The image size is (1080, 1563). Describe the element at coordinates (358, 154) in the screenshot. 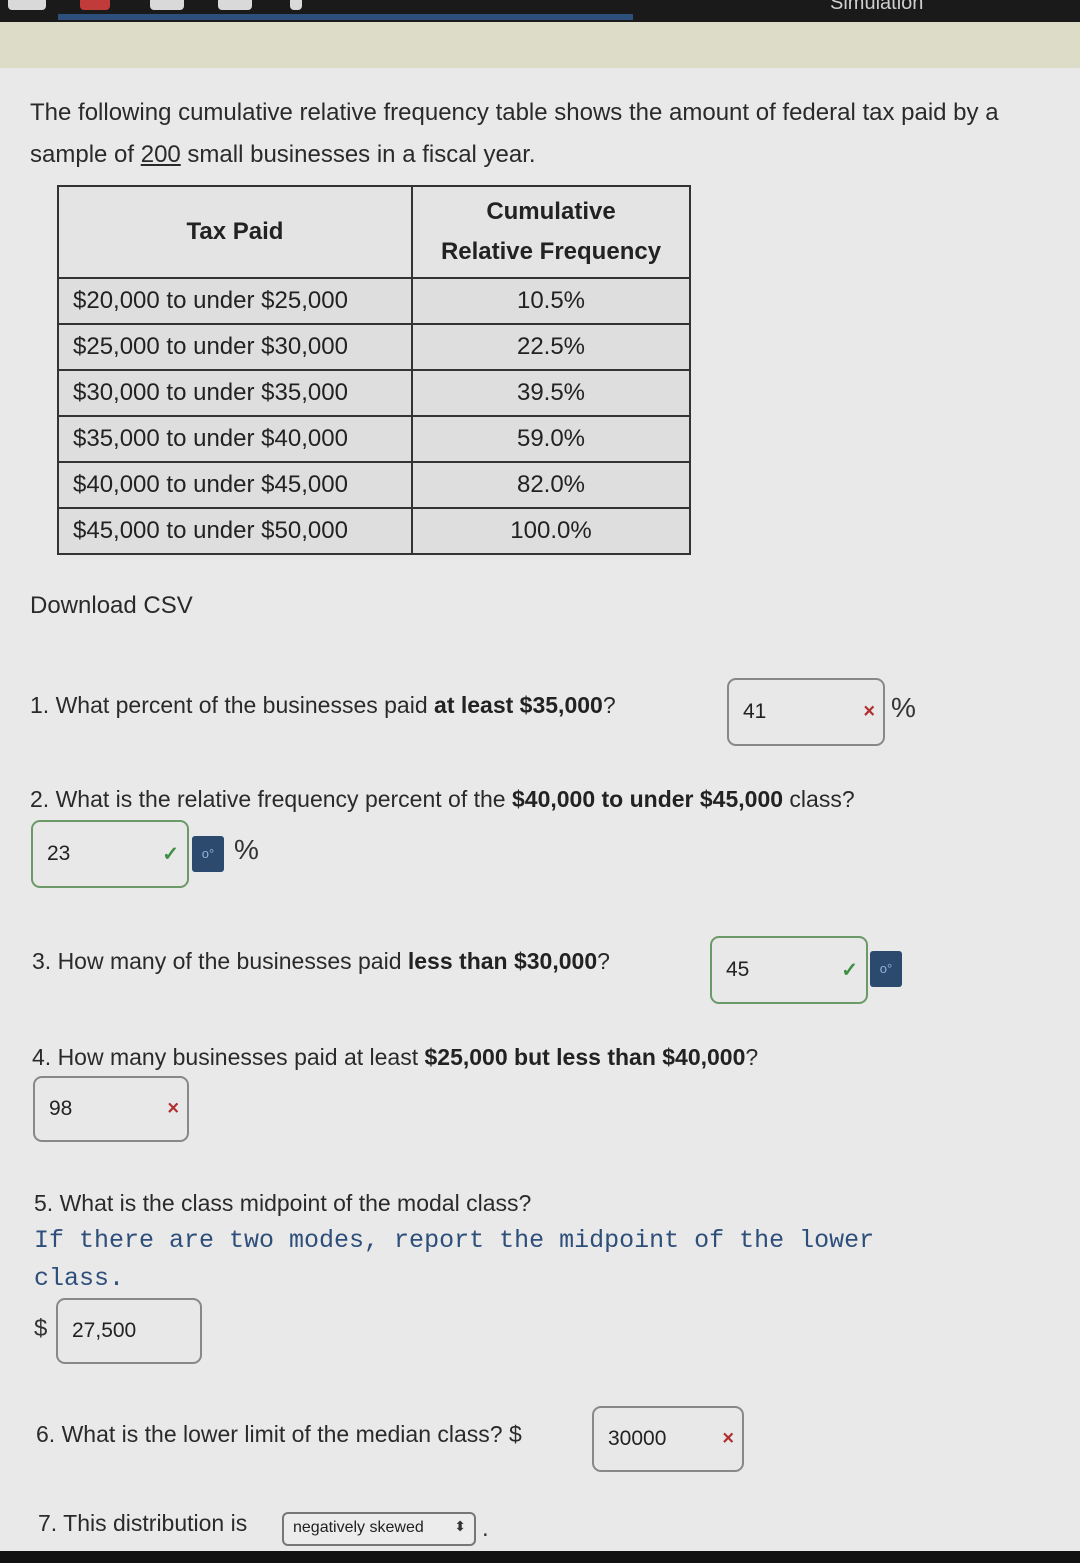

I see `intro-text-end: small businesses in a fiscal year.` at that location.